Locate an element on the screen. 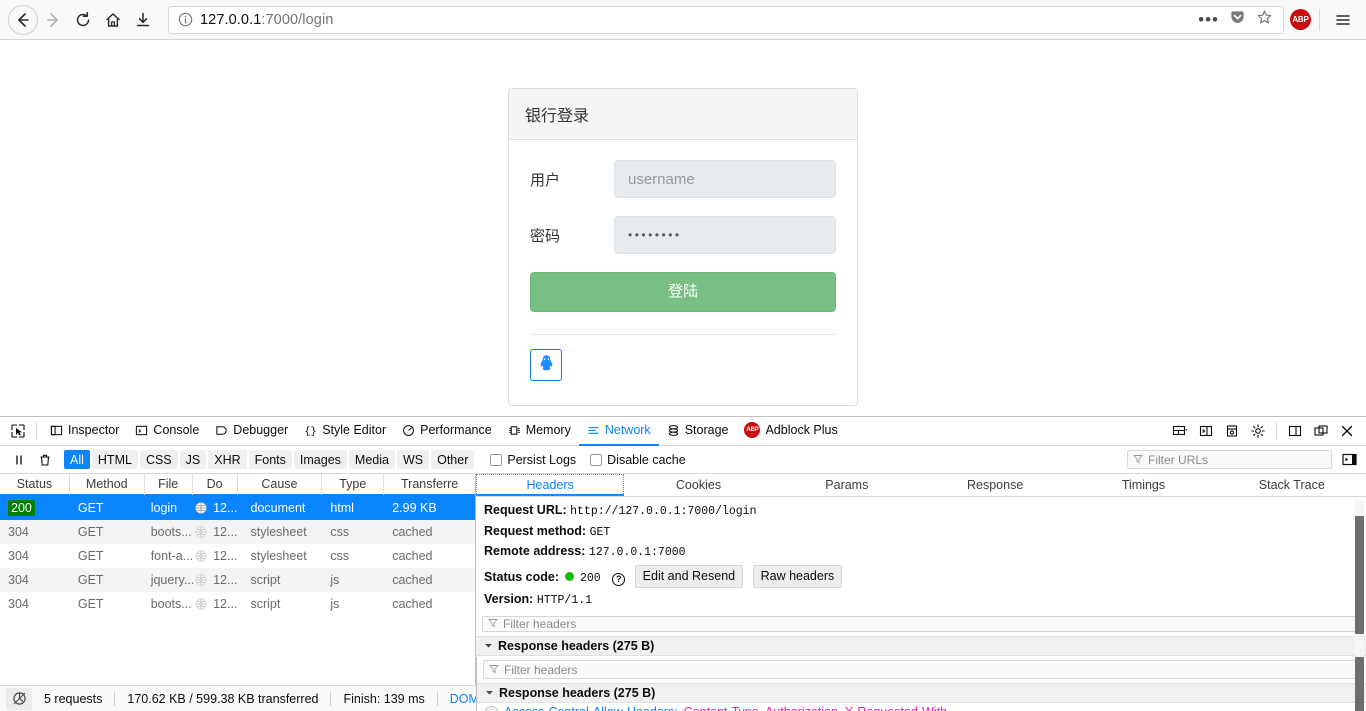  filter-fonts: Fonts is located at coordinates (270, 459).